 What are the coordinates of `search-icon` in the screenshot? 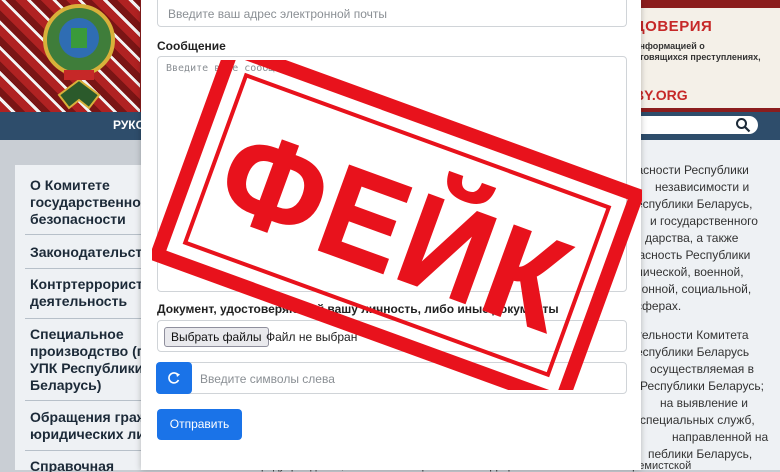 It's located at (743, 125).